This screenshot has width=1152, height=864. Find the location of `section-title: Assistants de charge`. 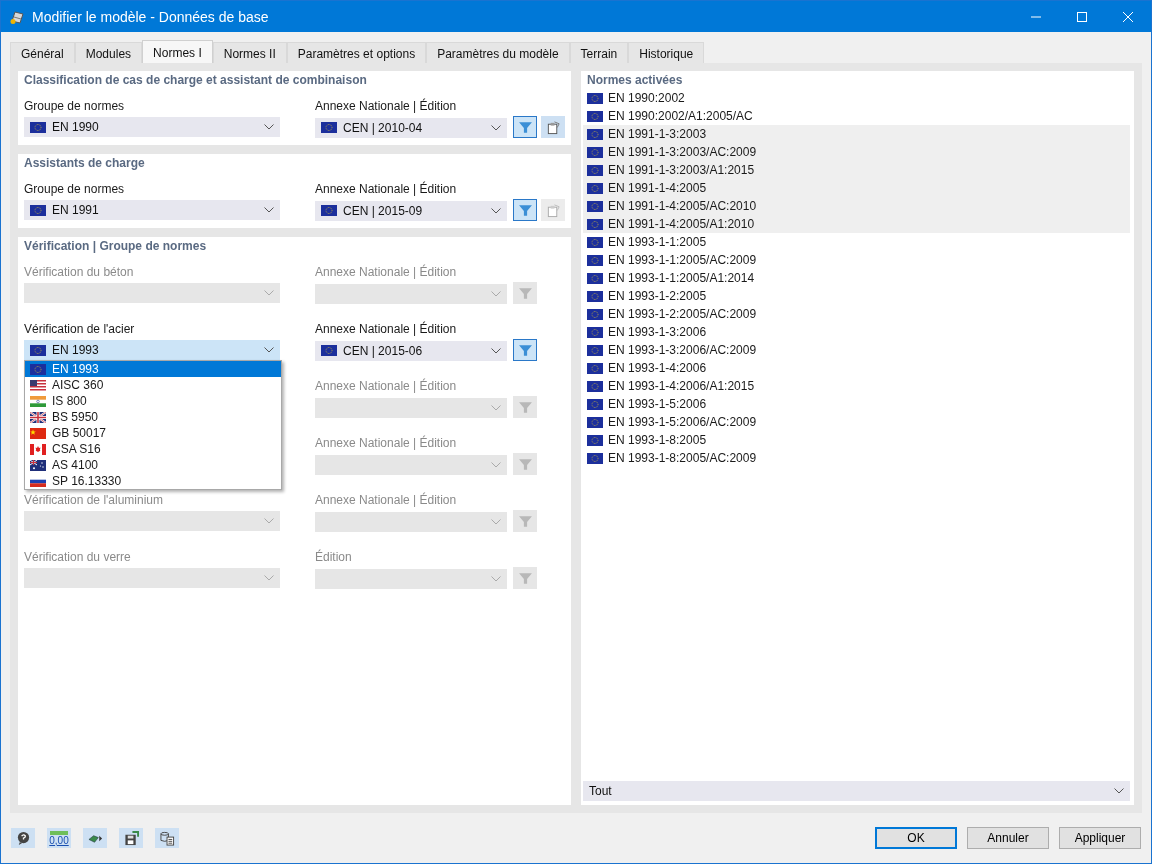

section-title: Assistants de charge is located at coordinates (85, 163).